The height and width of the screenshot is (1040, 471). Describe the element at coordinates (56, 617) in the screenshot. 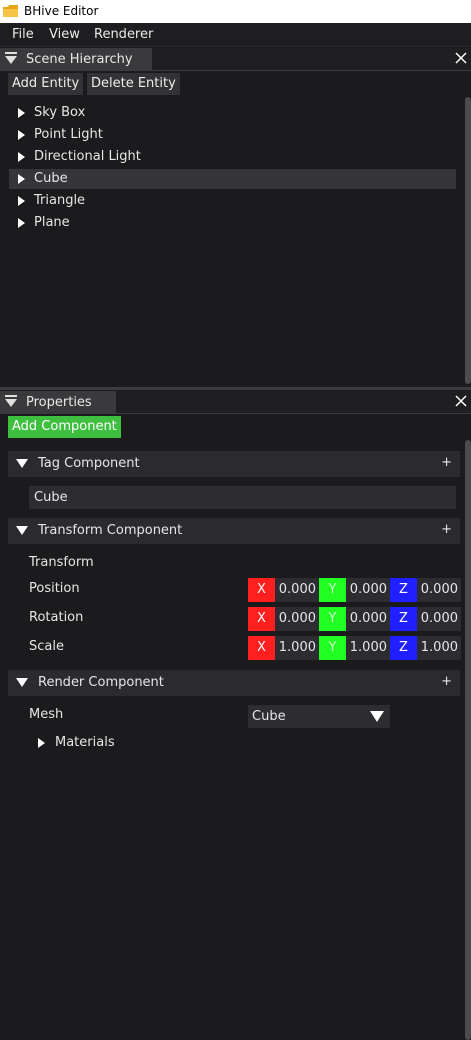

I see `rotation-label: Rotation` at that location.